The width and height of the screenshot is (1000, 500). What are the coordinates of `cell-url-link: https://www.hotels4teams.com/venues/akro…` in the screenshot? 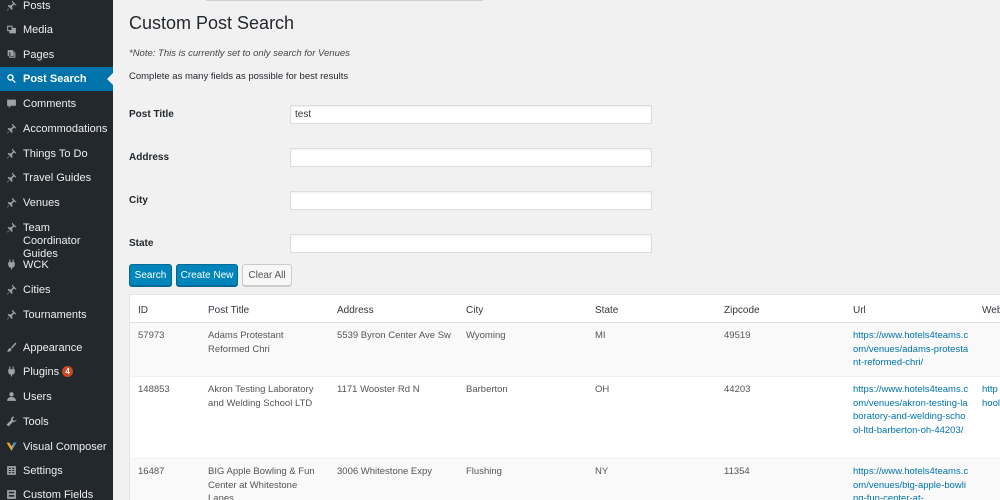 It's located at (911, 410).